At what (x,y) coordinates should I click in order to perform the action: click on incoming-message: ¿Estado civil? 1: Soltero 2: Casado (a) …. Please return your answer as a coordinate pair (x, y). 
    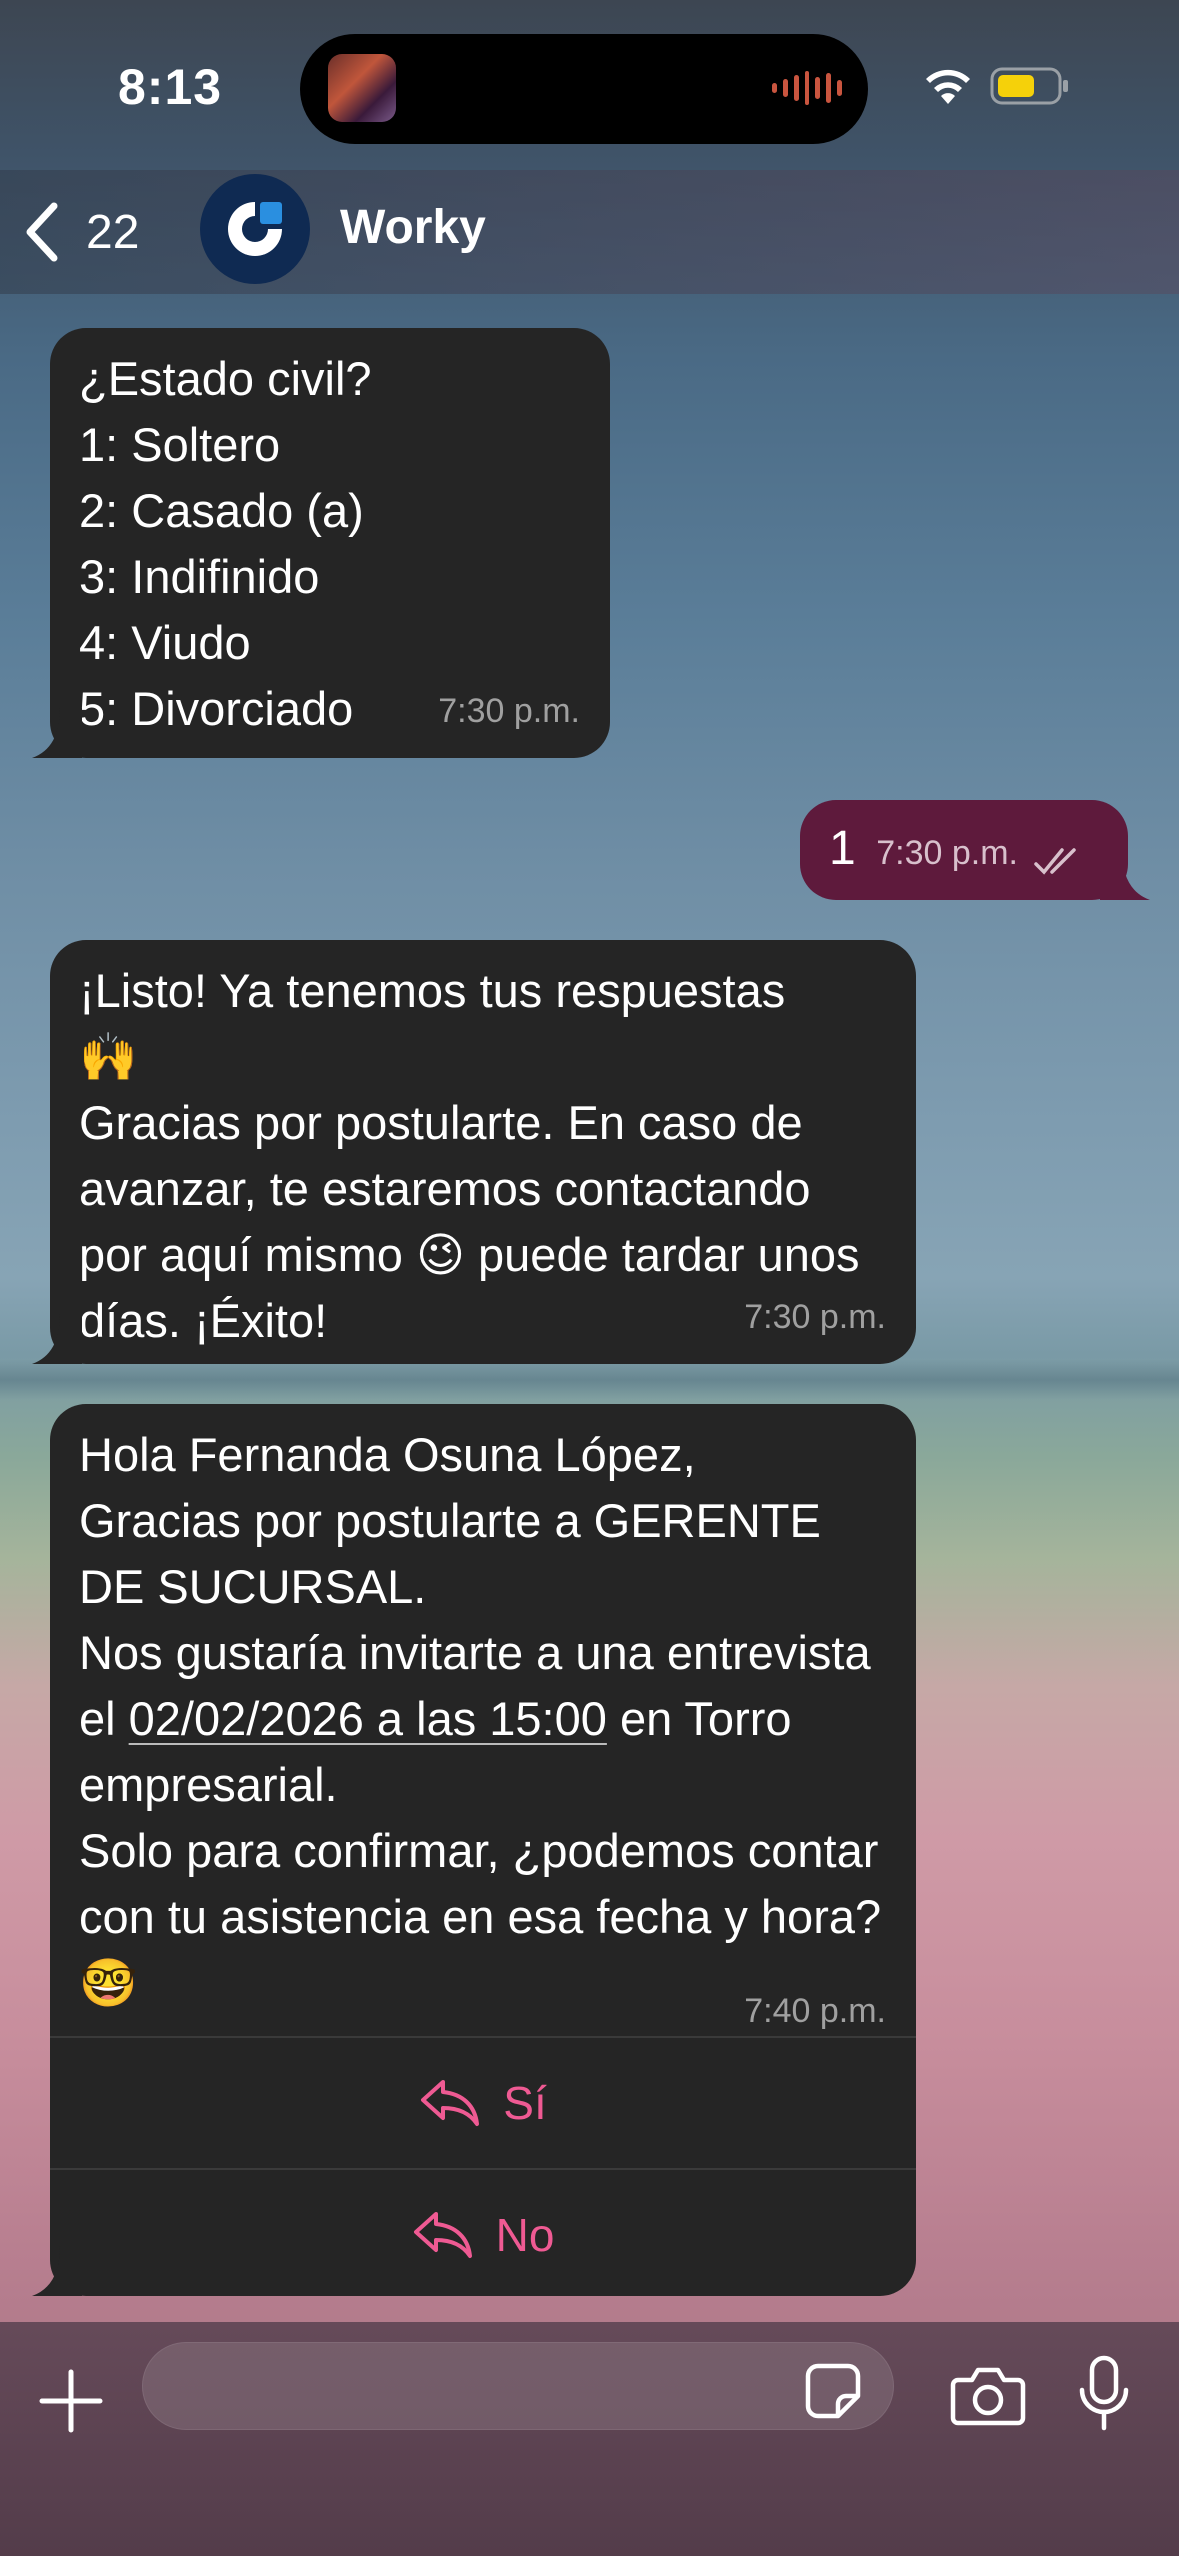
    Looking at the image, I should click on (321, 543).